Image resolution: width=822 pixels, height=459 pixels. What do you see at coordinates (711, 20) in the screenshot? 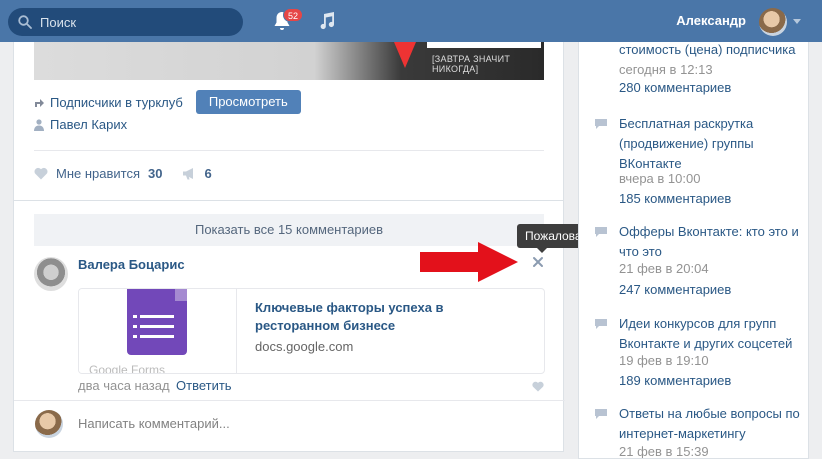
I see `user-name: Александр` at bounding box center [711, 20].